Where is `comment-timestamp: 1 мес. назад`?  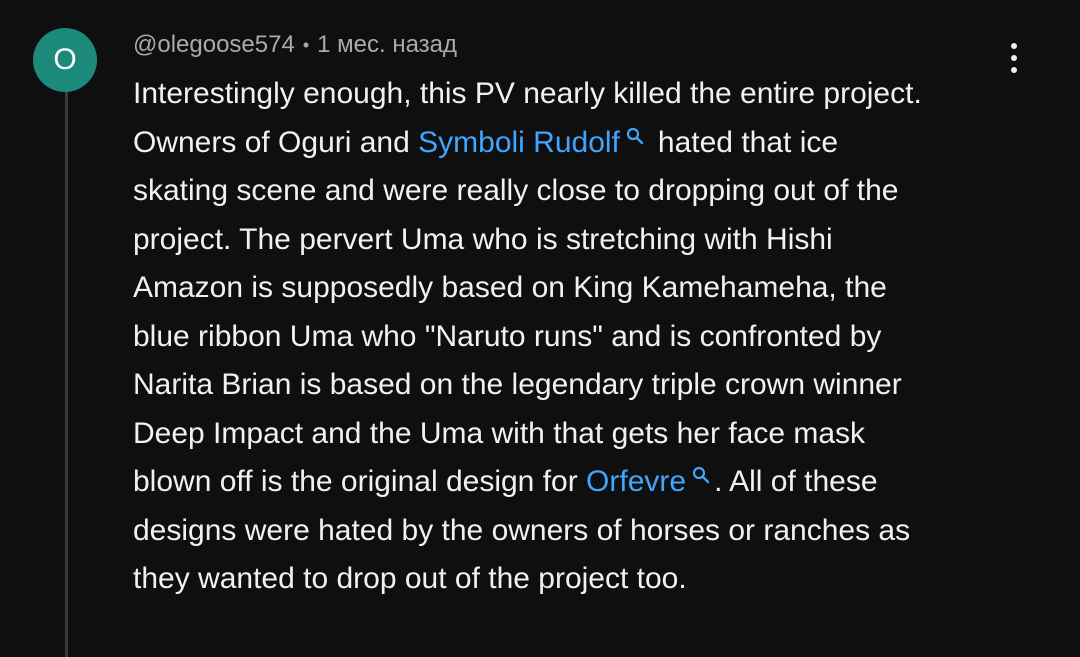
comment-timestamp: 1 мес. назад is located at coordinates (387, 45).